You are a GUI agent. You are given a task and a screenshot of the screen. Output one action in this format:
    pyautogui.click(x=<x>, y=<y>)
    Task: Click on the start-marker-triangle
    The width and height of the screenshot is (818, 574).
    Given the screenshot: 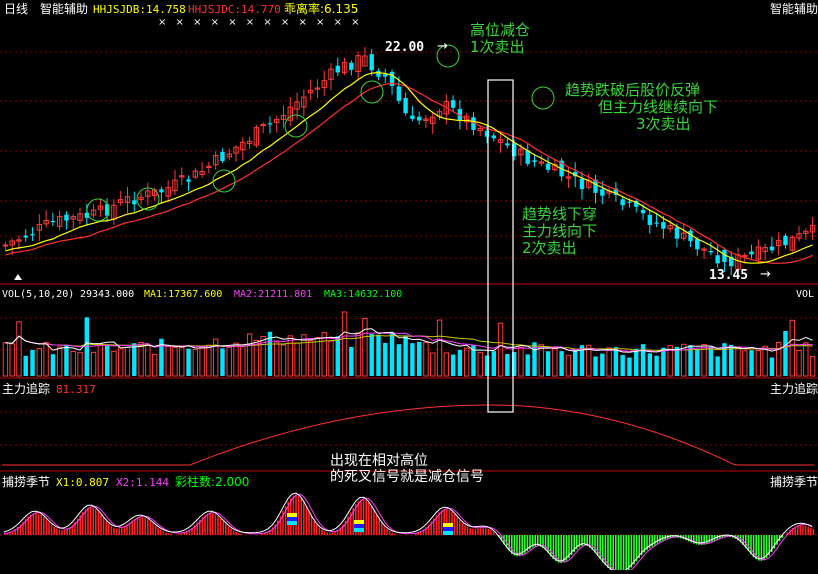 What is the action you would take?
    pyautogui.click(x=18, y=277)
    